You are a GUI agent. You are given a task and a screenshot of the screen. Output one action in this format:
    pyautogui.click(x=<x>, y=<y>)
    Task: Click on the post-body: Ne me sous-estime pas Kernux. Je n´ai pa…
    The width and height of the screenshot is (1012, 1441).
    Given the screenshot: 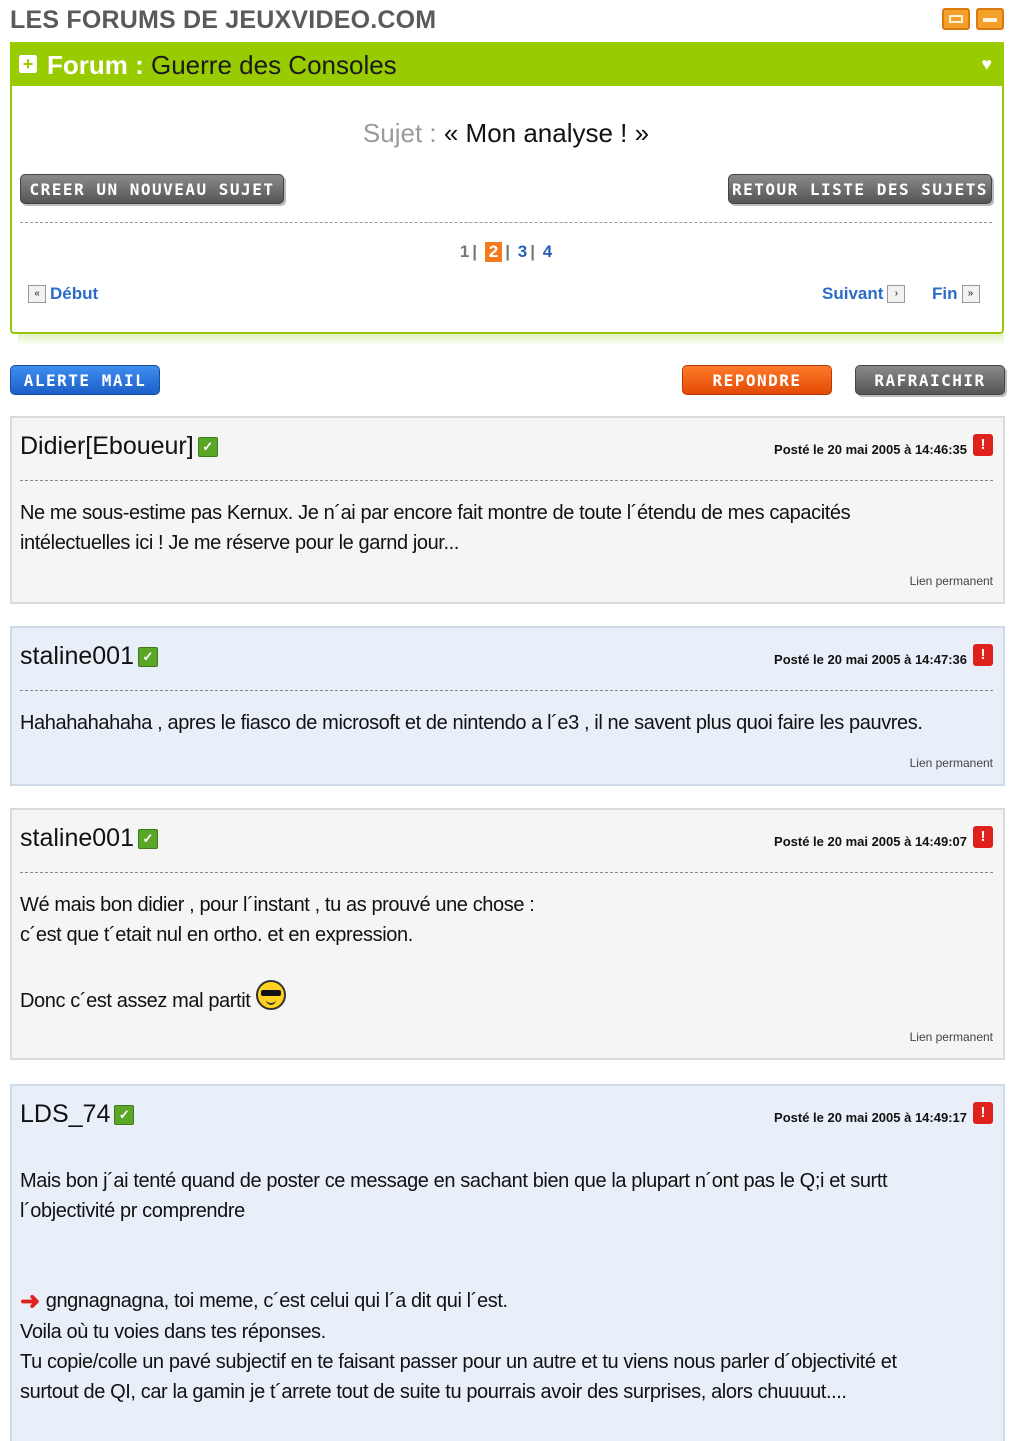 What is the action you would take?
    pyautogui.click(x=506, y=528)
    